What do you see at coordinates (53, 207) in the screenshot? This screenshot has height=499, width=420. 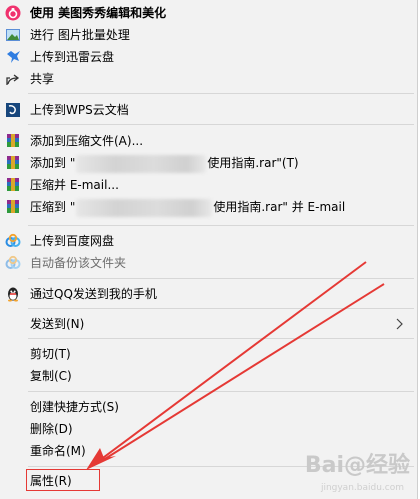 I see `label-prefix: 压缩到 "` at bounding box center [53, 207].